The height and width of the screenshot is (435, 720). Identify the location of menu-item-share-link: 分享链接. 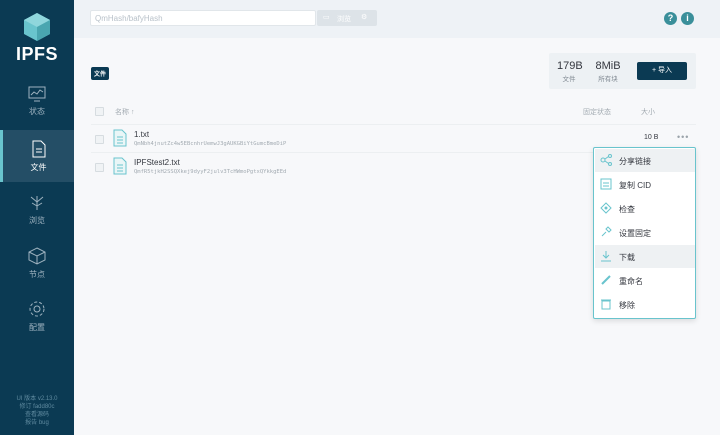
(645, 160).